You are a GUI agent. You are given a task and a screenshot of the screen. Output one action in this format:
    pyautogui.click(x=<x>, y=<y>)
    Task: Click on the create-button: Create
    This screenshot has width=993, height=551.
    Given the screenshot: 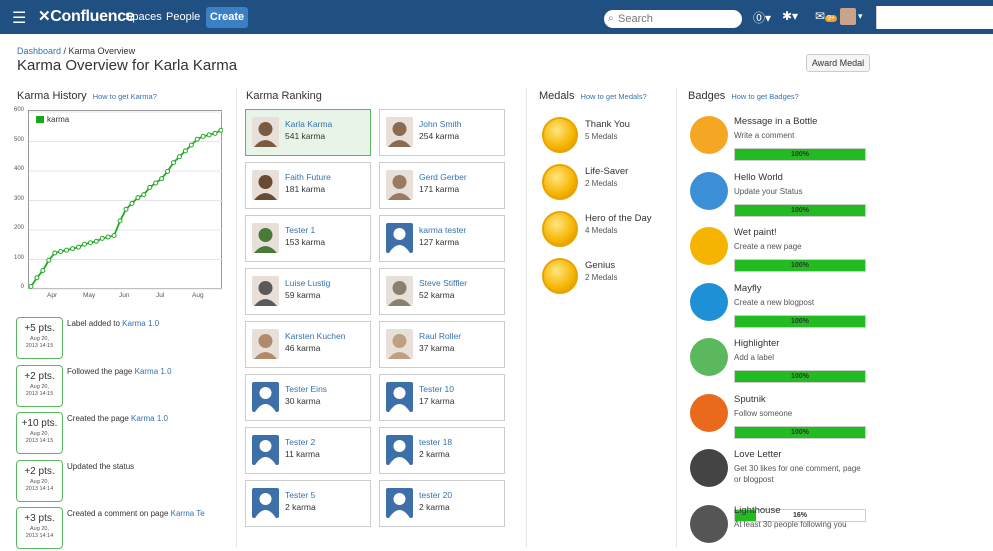 What is the action you would take?
    pyautogui.click(x=227, y=17)
    